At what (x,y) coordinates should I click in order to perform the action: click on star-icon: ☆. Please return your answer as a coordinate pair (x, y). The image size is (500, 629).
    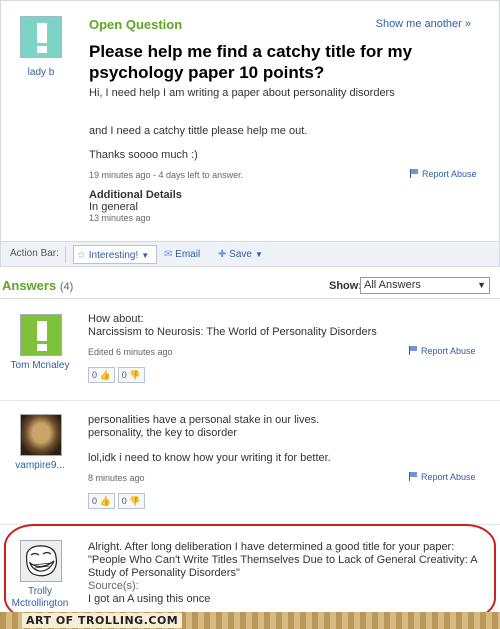
    Looking at the image, I should click on (83, 255).